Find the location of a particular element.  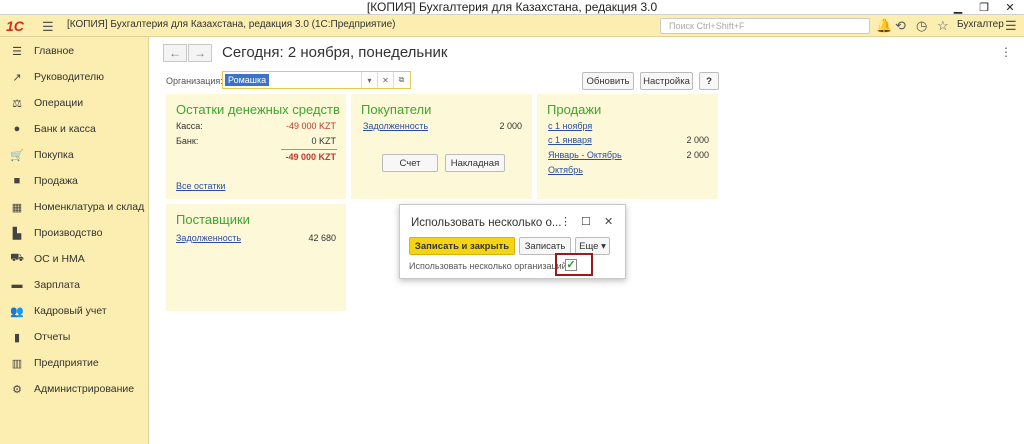

open-icon: ⧉ is located at coordinates (401, 80).